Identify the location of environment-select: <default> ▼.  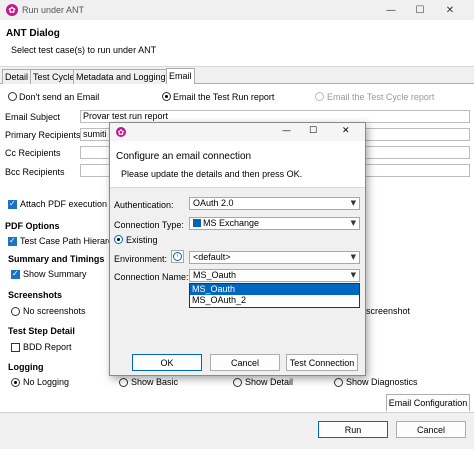
(274, 257).